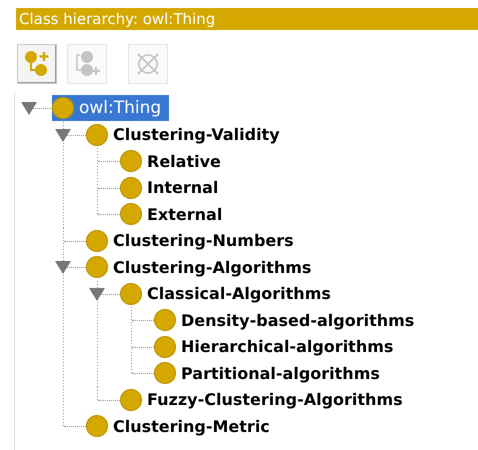  What do you see at coordinates (203, 240) in the screenshot?
I see `class-label: Clustering-Numbers` at bounding box center [203, 240].